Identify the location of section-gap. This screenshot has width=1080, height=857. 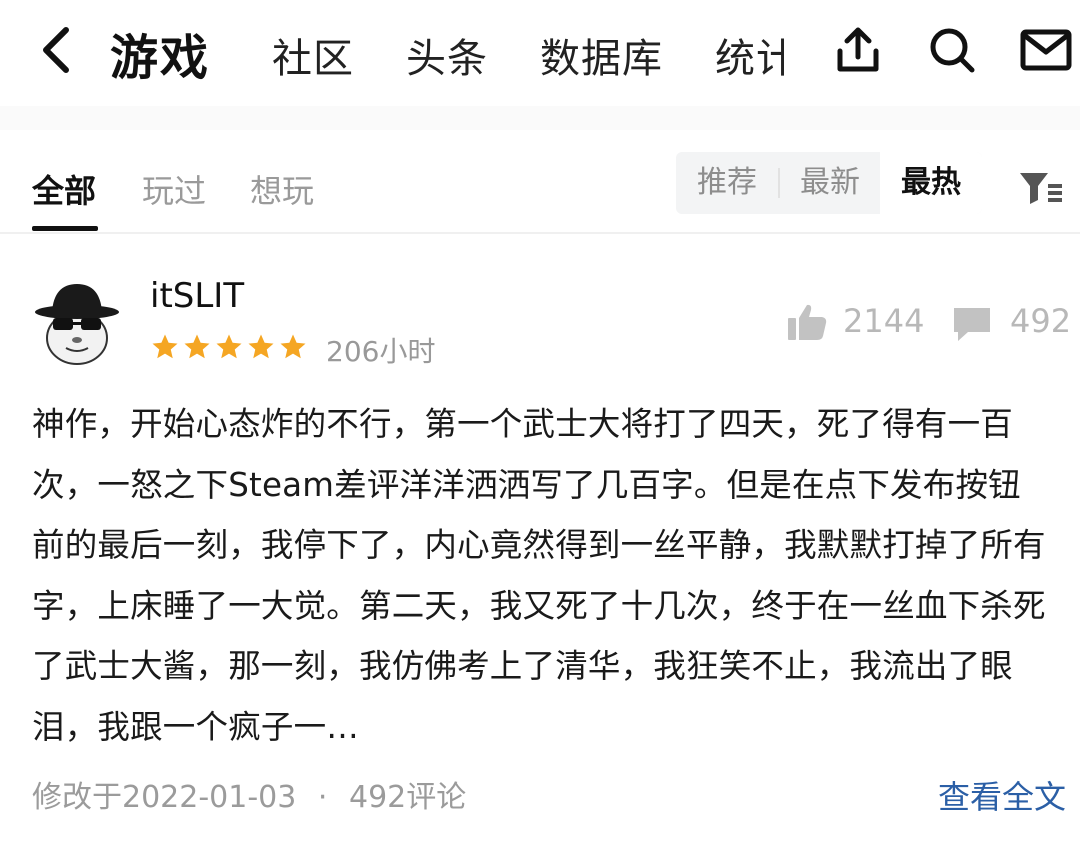
(540, 118).